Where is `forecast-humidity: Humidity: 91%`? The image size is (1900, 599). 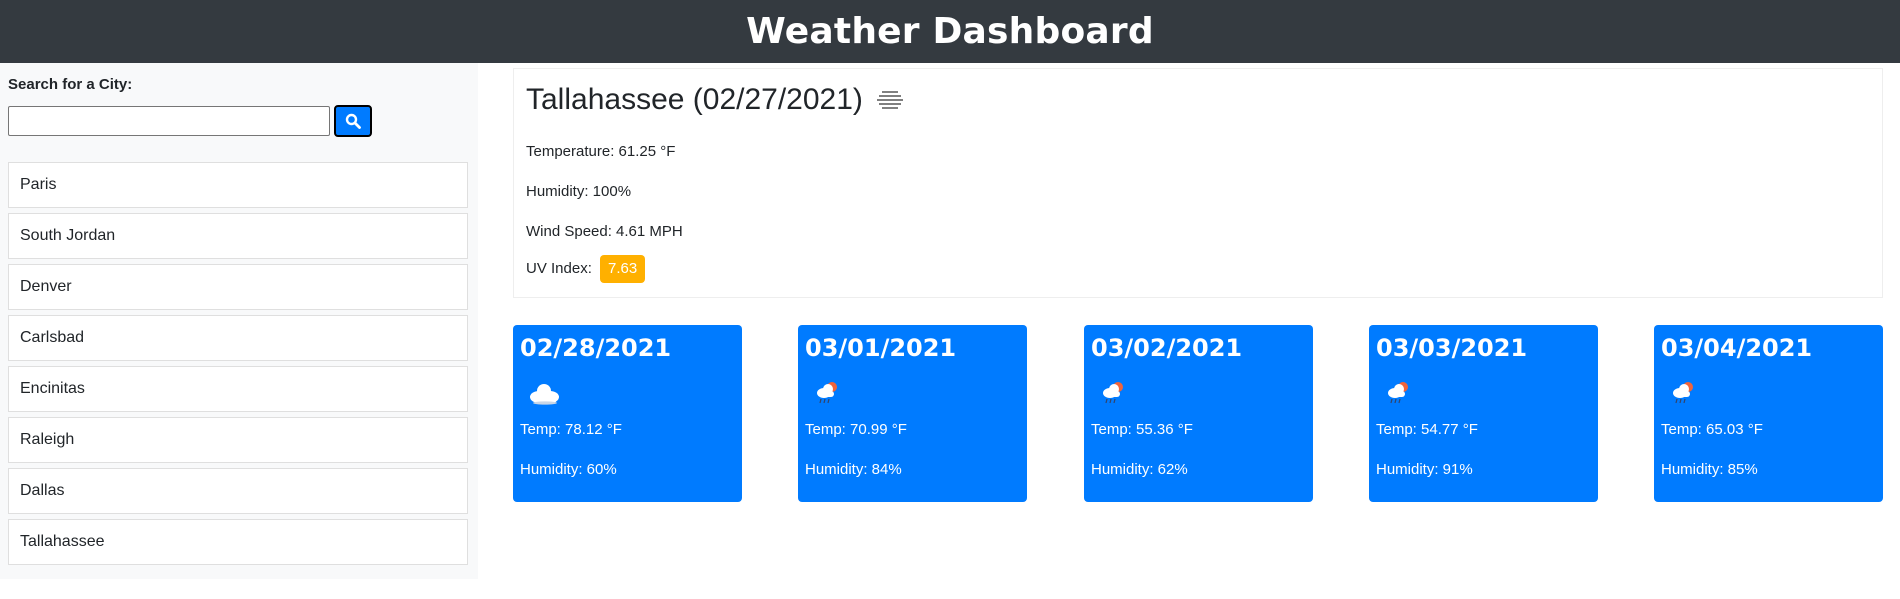
forecast-humidity: Humidity: 91% is located at coordinates (1424, 469).